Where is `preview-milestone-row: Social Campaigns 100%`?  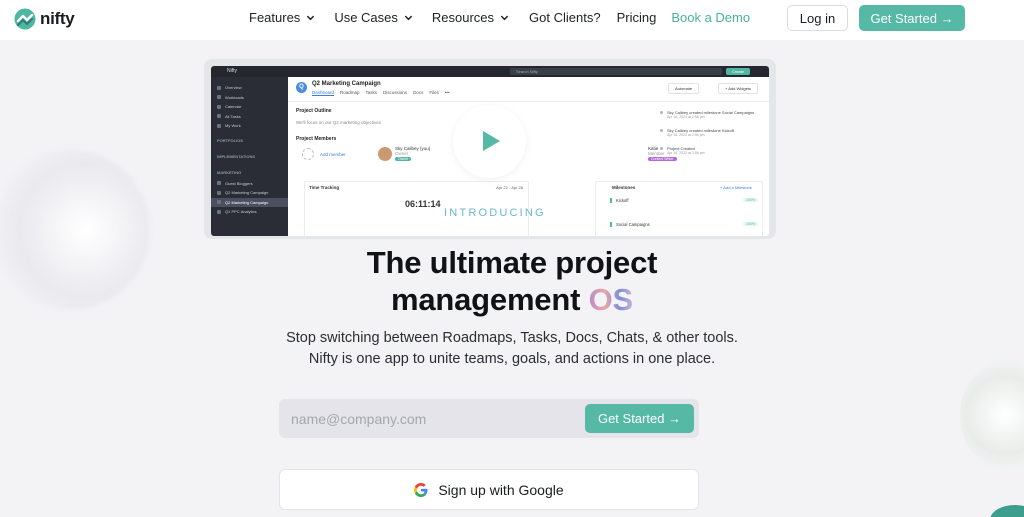 preview-milestone-row: Social Campaigns 100% is located at coordinates (686, 224).